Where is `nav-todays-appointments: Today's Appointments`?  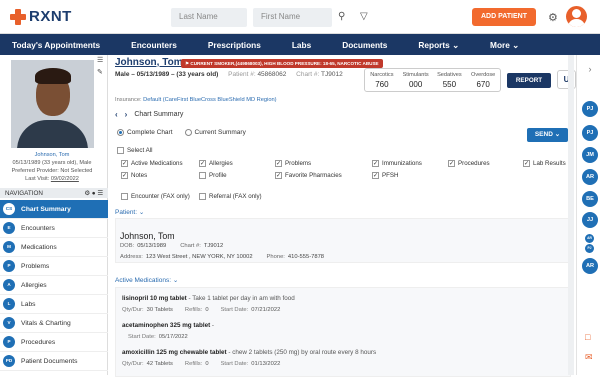 nav-todays-appointments: Today's Appointments is located at coordinates (56, 45).